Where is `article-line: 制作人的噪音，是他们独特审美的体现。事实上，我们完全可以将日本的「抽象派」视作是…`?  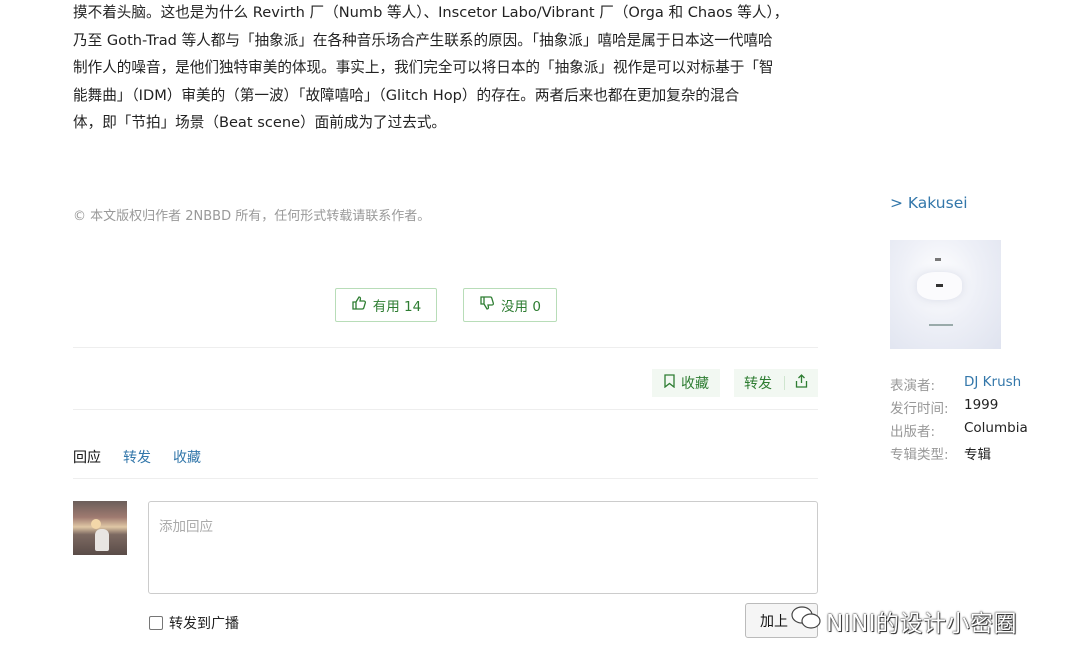
article-line: 制作人的噪音，是他们独特审美的体现。事实上，我们完全可以将日本的「抽象派」视作是… is located at coordinates (423, 67).